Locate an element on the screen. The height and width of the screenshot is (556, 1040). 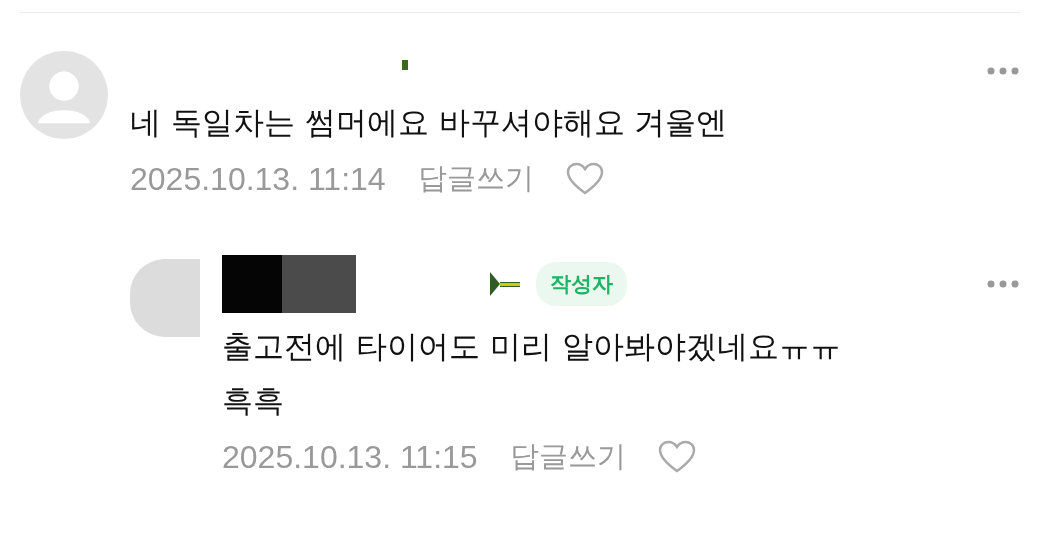
comment-date: 2025.10.13. 11:15 is located at coordinates (350, 457).